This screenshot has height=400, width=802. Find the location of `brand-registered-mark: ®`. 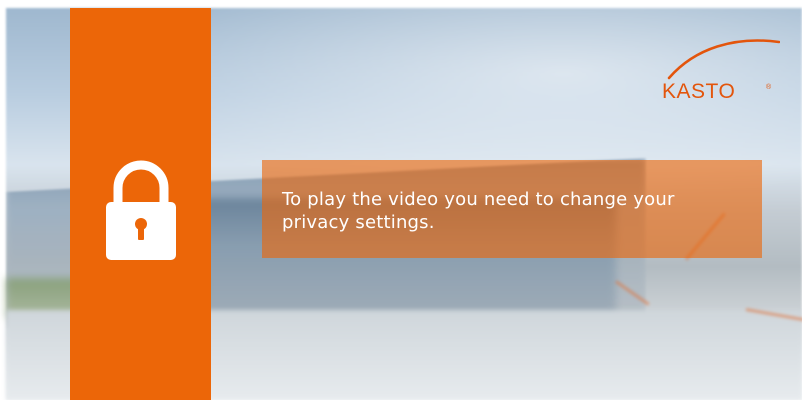

brand-registered-mark: ® is located at coordinates (769, 87).